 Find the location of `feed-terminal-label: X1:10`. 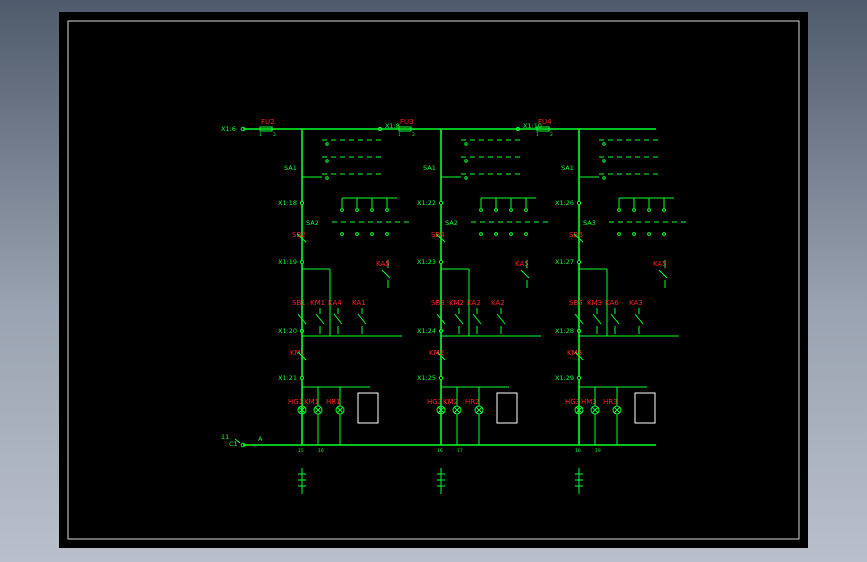

feed-terminal-label: X1:10 is located at coordinates (532, 126).